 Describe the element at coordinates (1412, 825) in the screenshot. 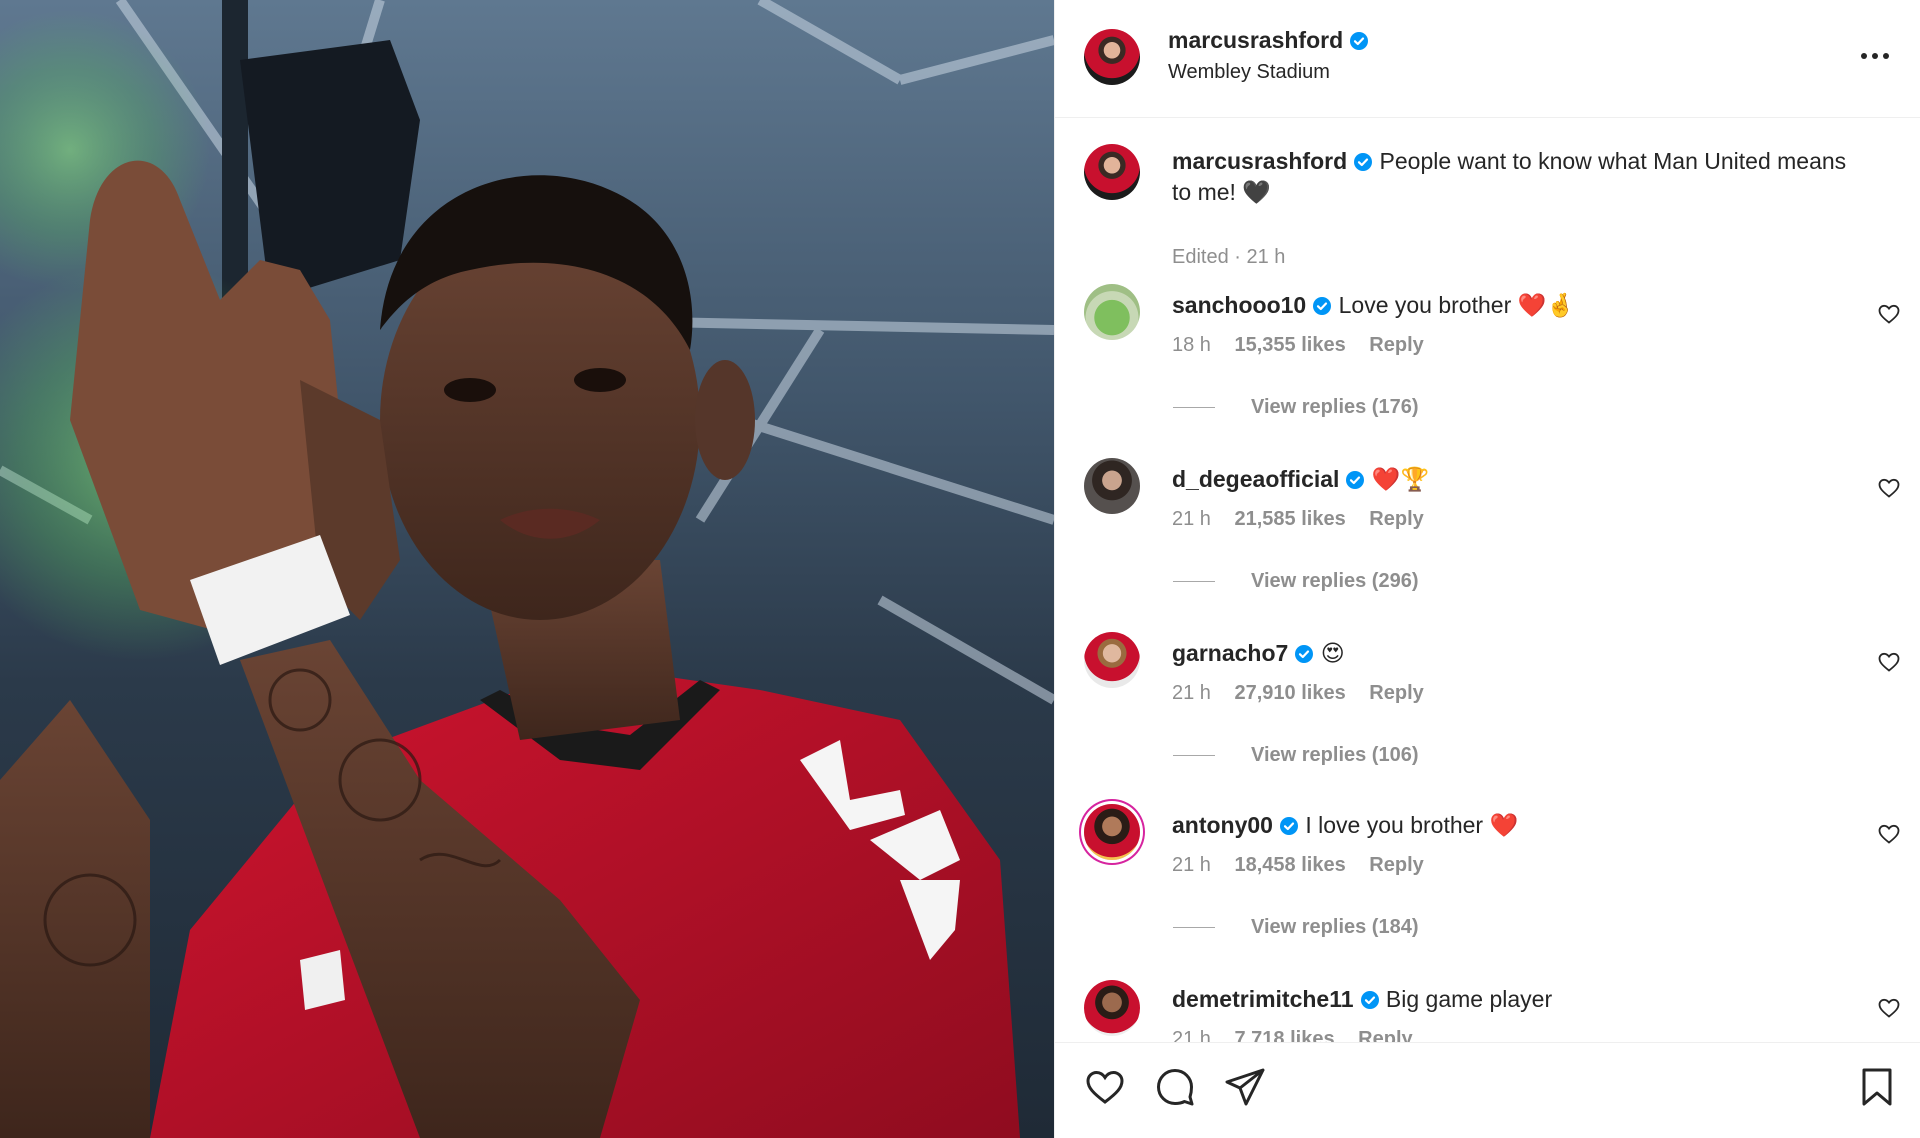

I see `comment-text: I love you brother ❤️` at that location.